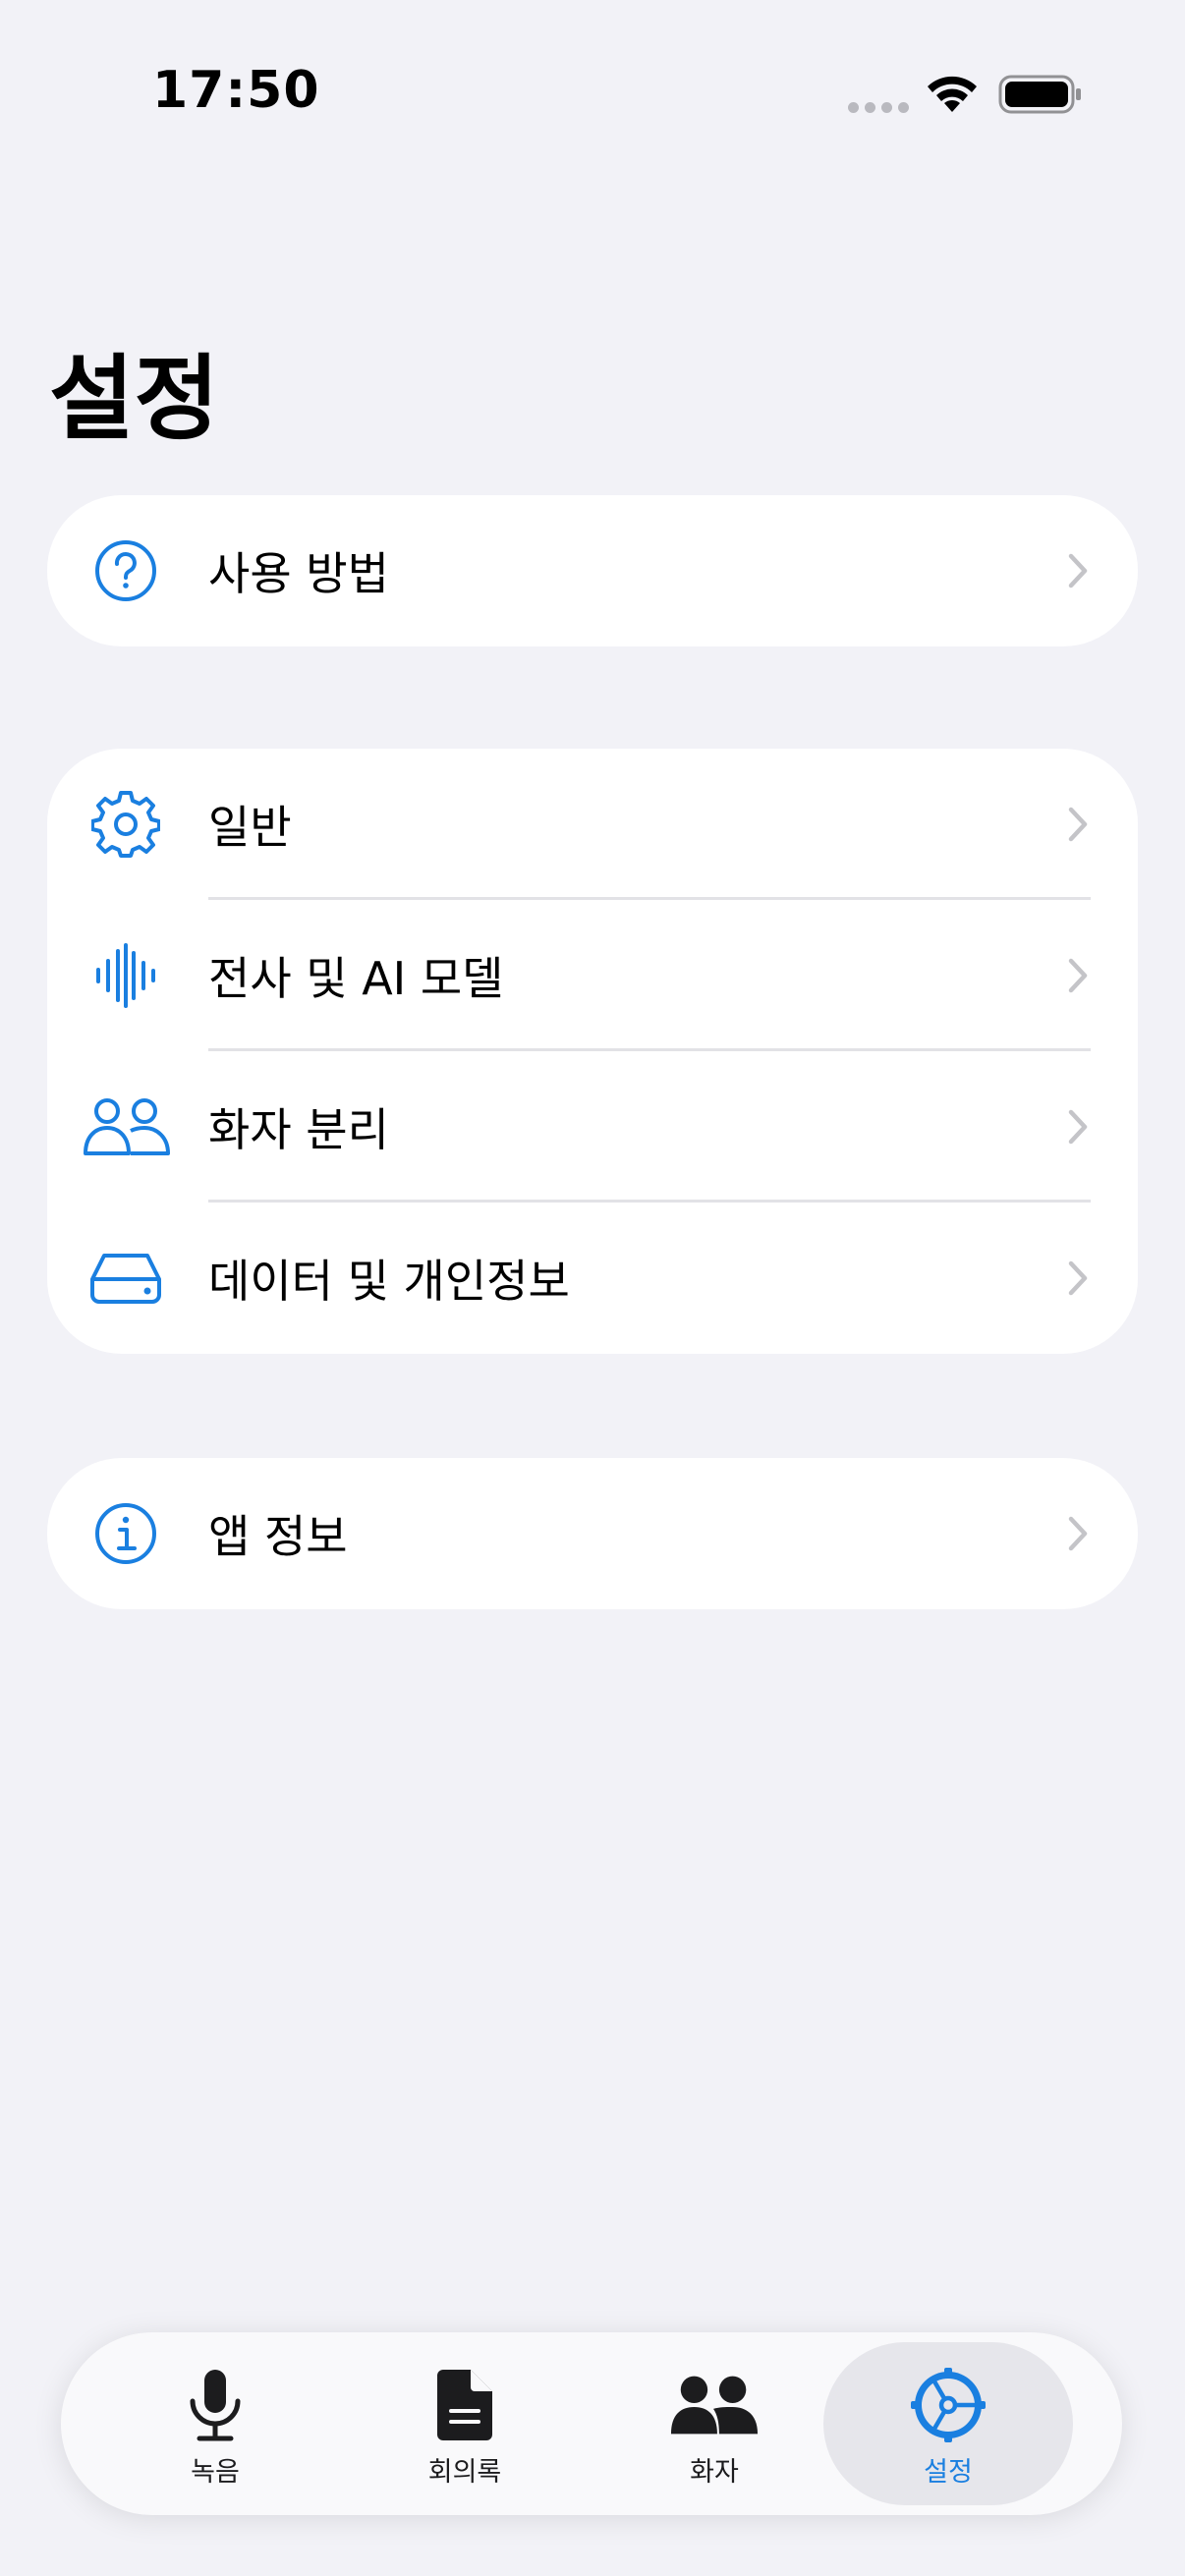 This screenshot has width=1185, height=2576. Describe the element at coordinates (465, 2472) in the screenshot. I see `tab-label: 회의록` at that location.